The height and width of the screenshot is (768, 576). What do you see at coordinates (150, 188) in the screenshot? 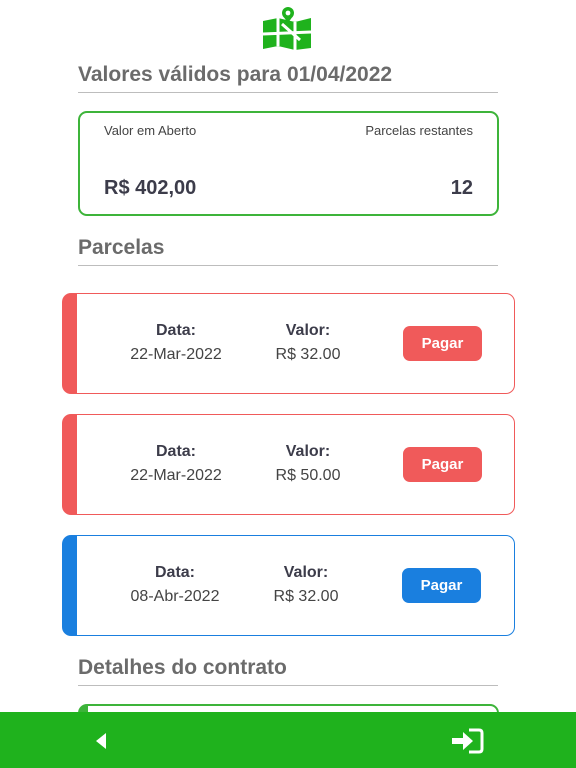
I see `open-value: R$ 402,00` at bounding box center [150, 188].